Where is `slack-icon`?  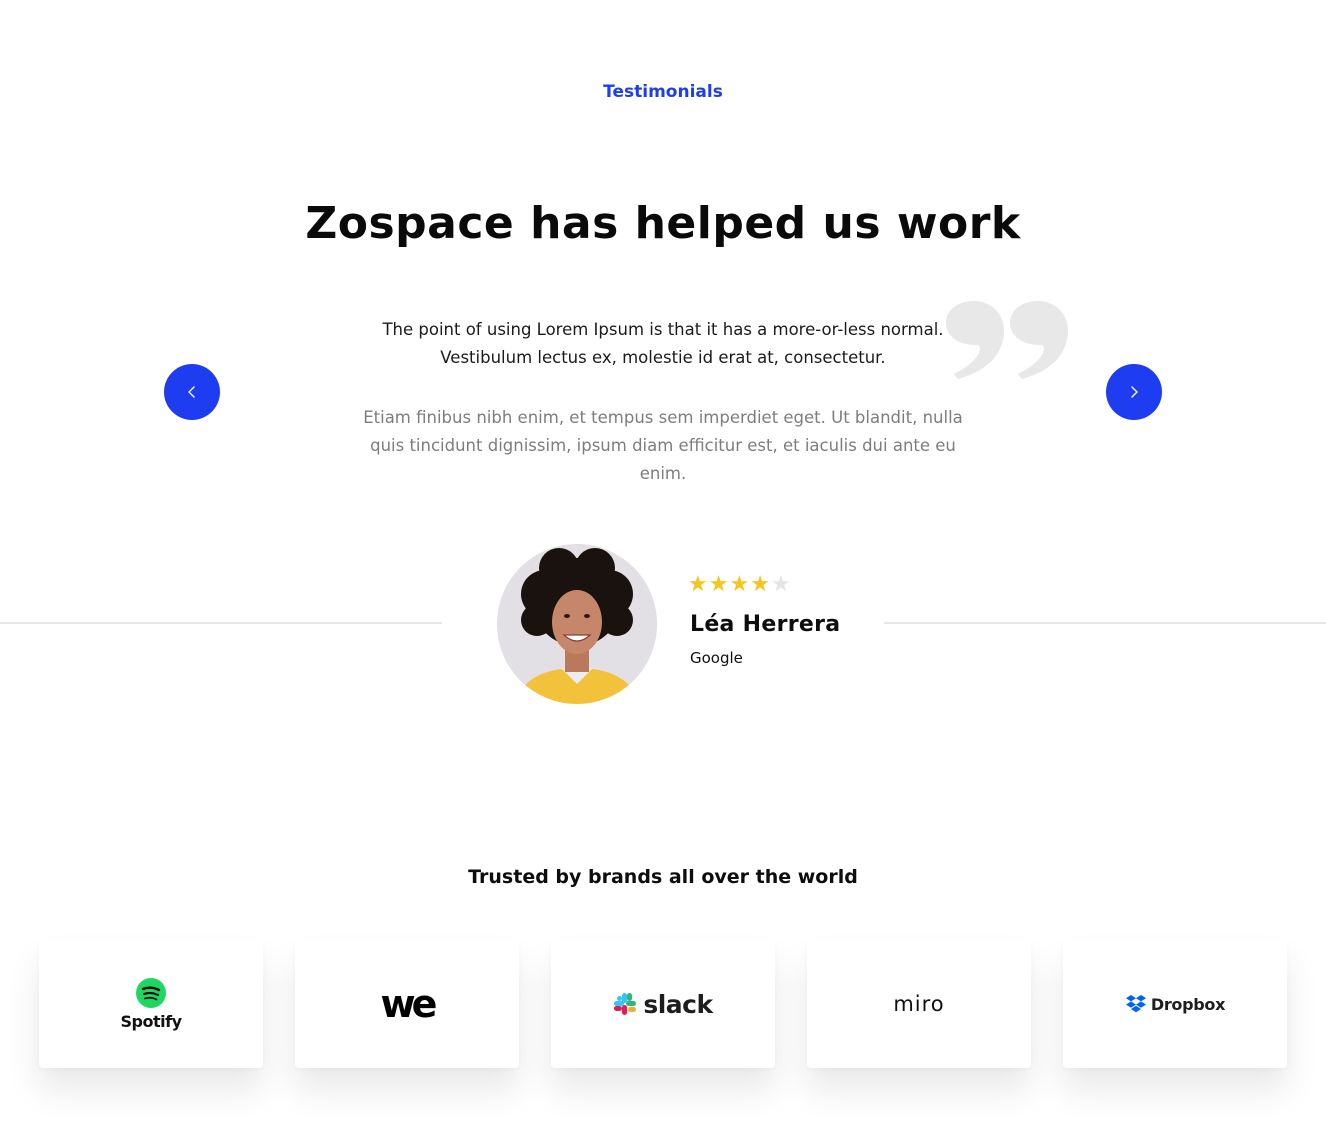 slack-icon is located at coordinates (625, 1004).